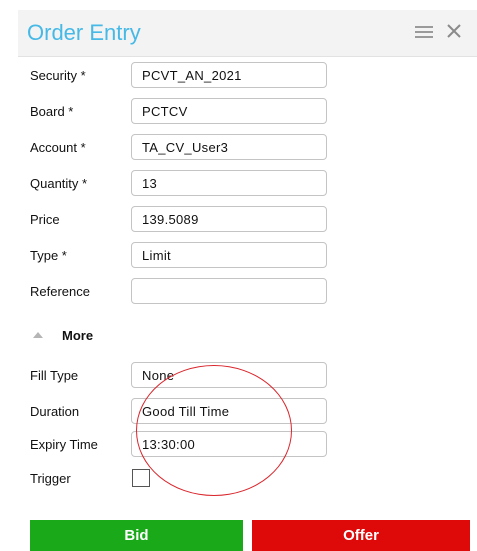 The height and width of the screenshot is (551, 477). Describe the element at coordinates (229, 411) in the screenshot. I see `duration-select: Good Till Time` at that location.